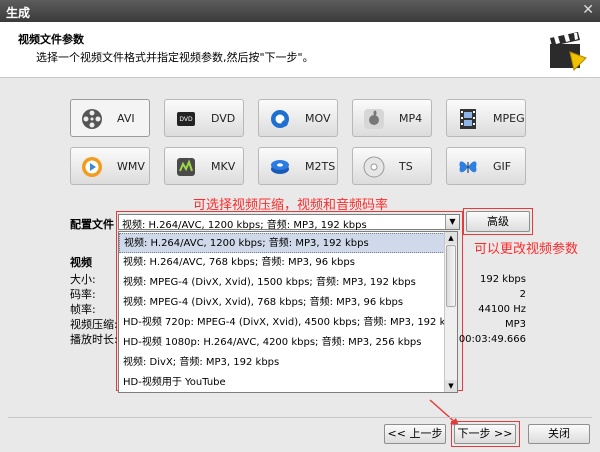  I want to click on scroll-down-icon: ▼, so click(451, 386).